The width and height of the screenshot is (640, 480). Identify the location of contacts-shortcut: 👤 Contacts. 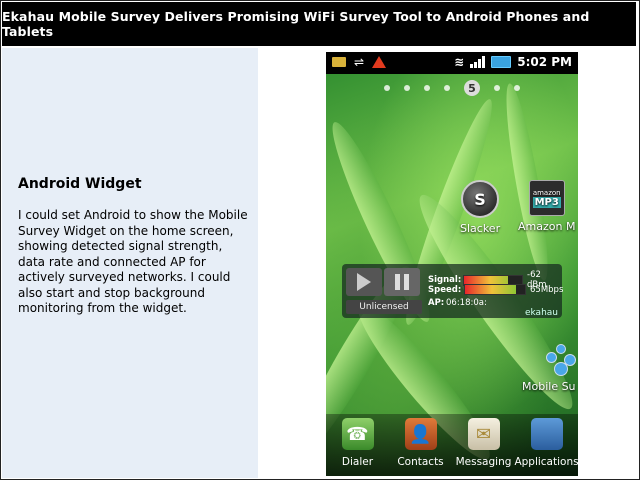
(421, 443).